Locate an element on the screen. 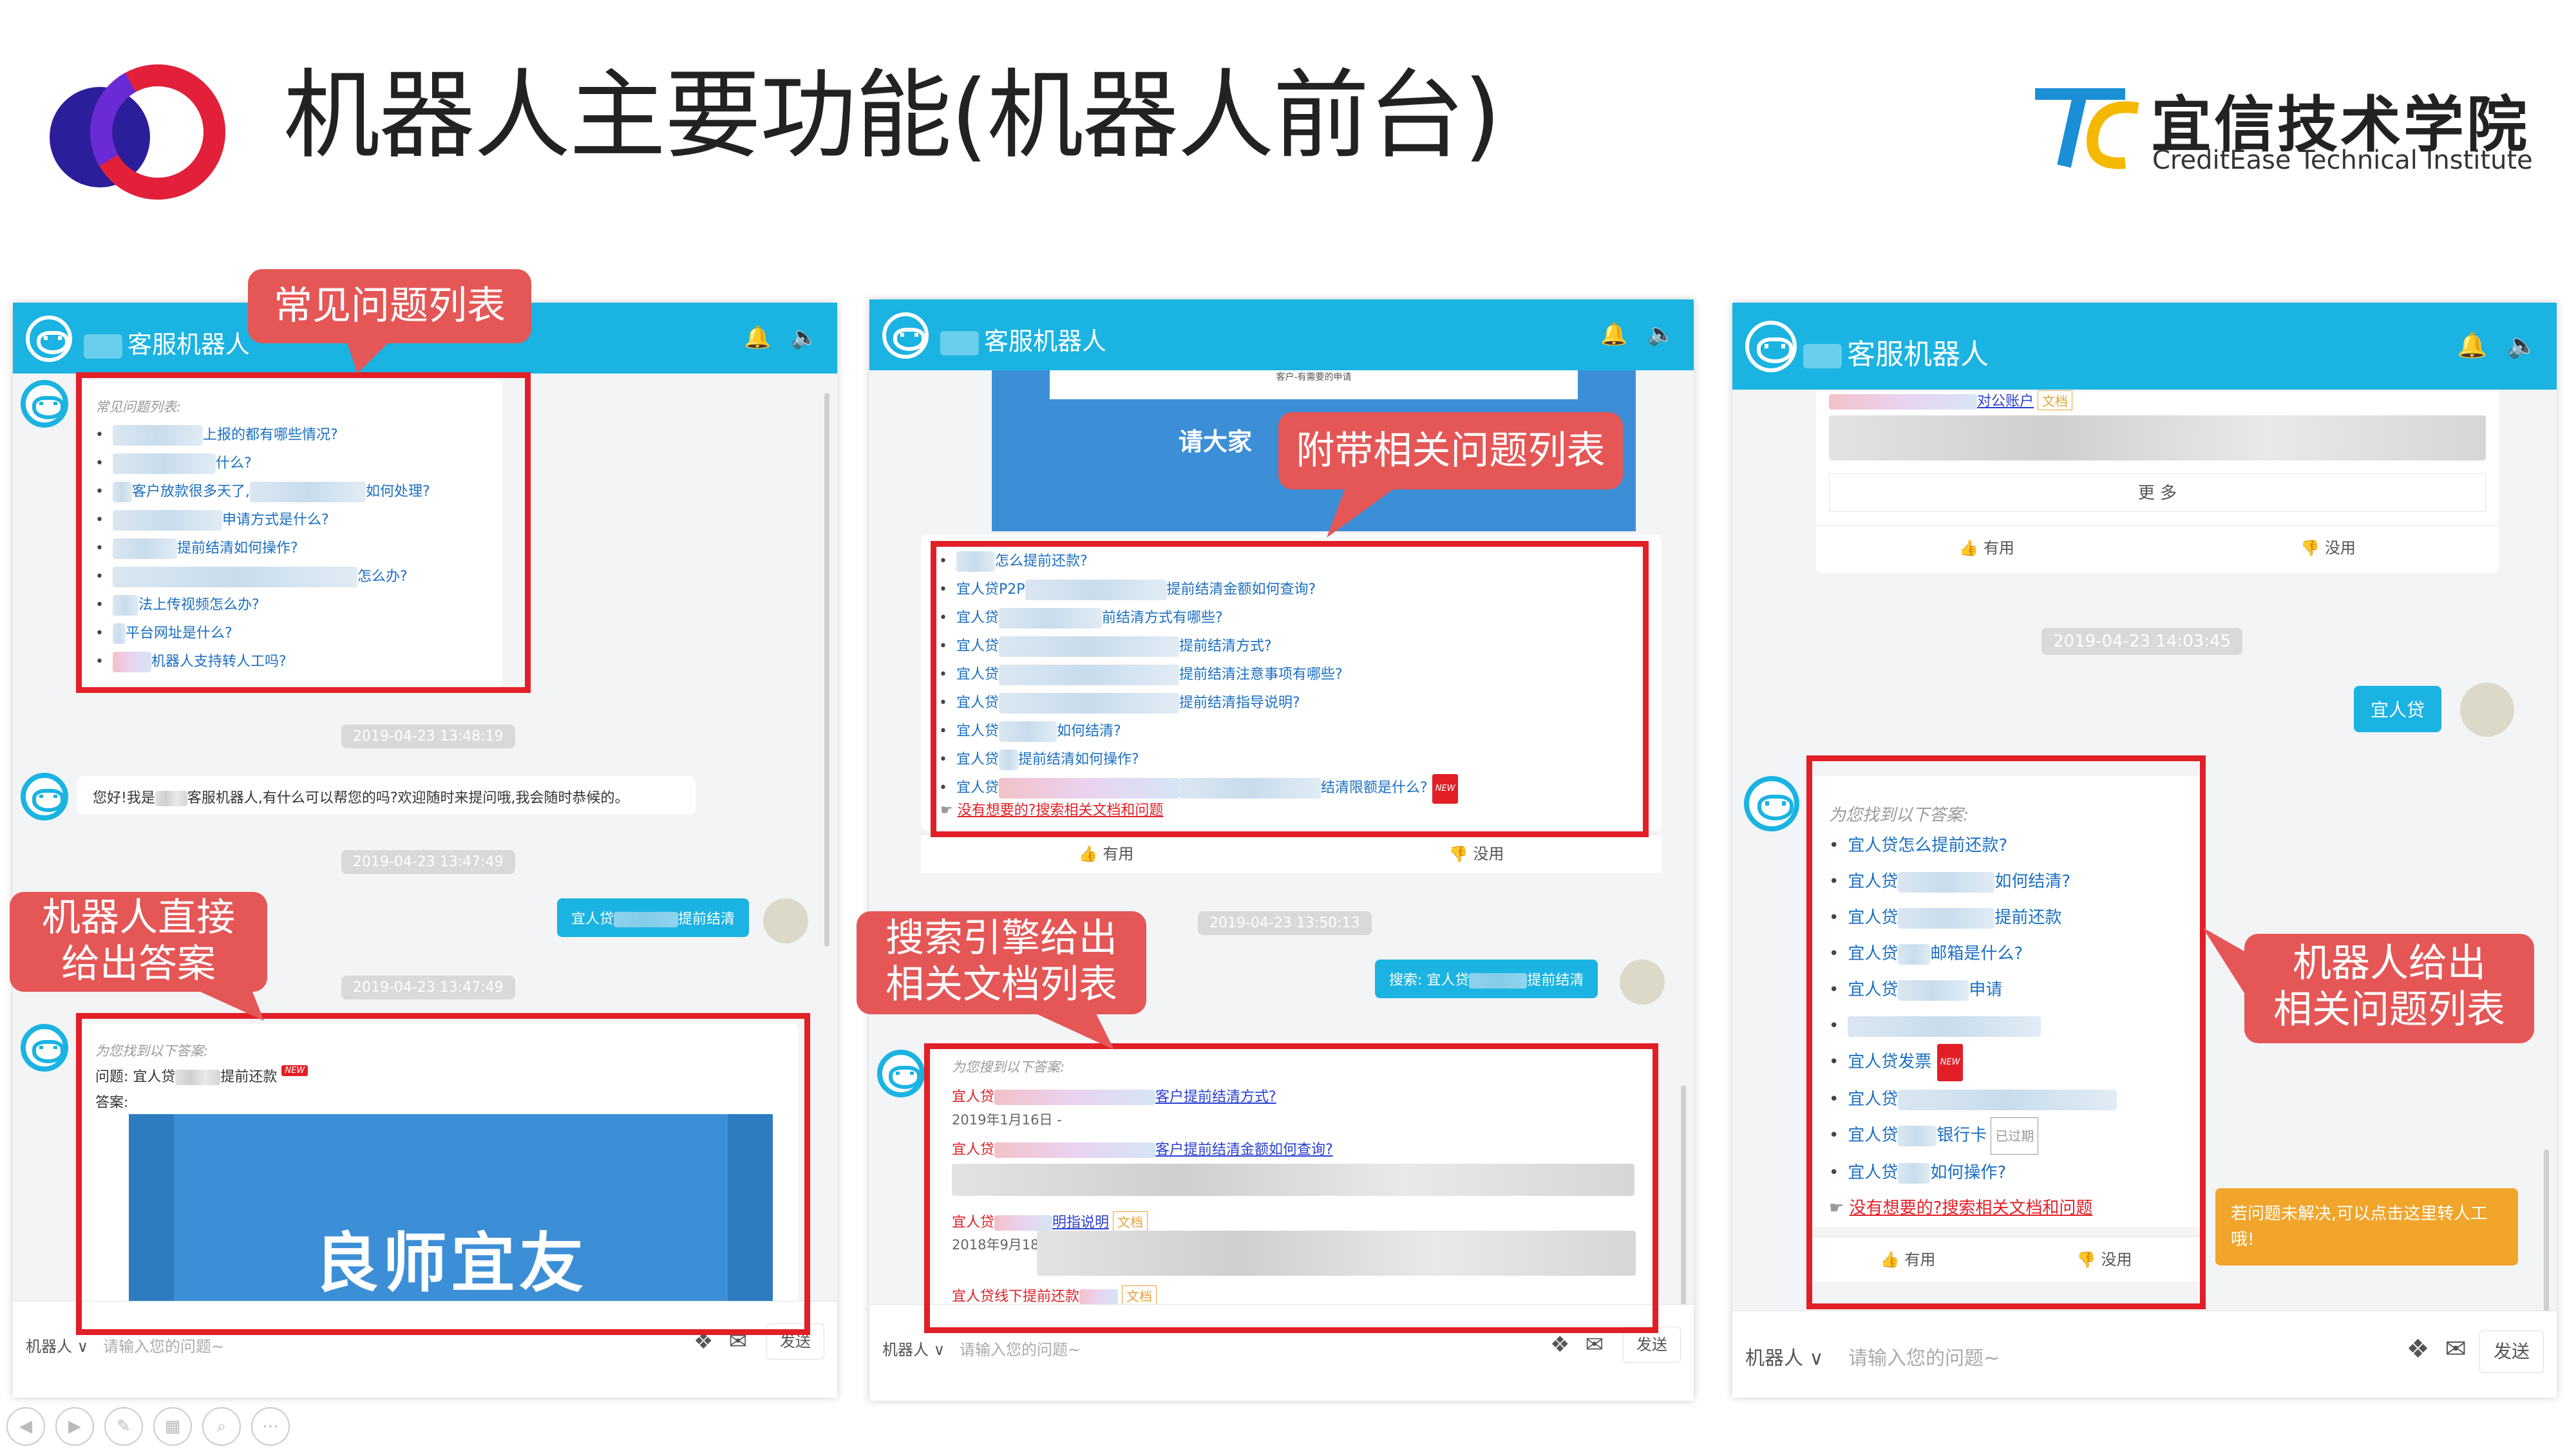 This screenshot has height=1449, width=2576. more-icon: ⋯ is located at coordinates (270, 1426).